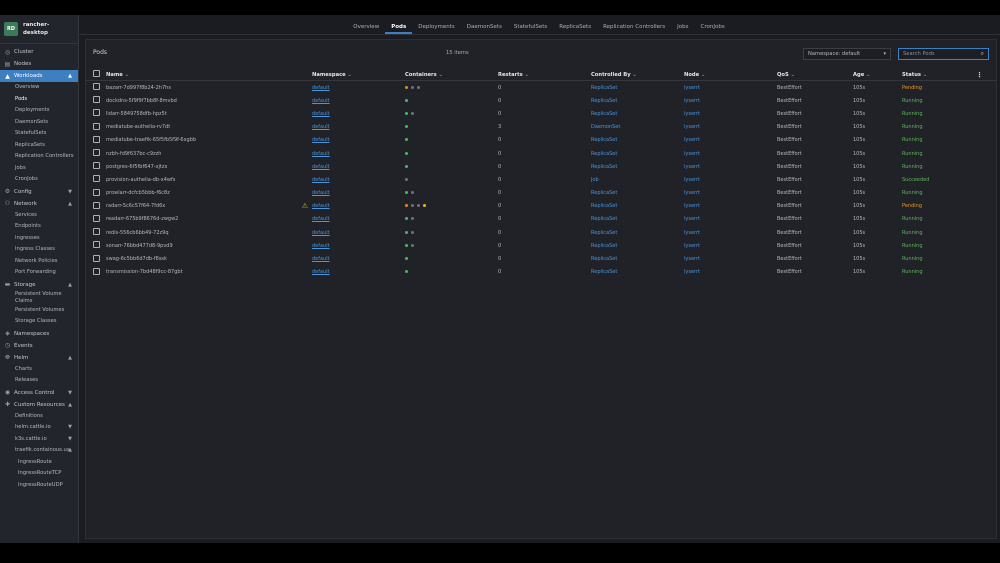  Describe the element at coordinates (39, 123) in the screenshot. I see `sidebar-subitem-daemonsets: DaemonSets` at that location.